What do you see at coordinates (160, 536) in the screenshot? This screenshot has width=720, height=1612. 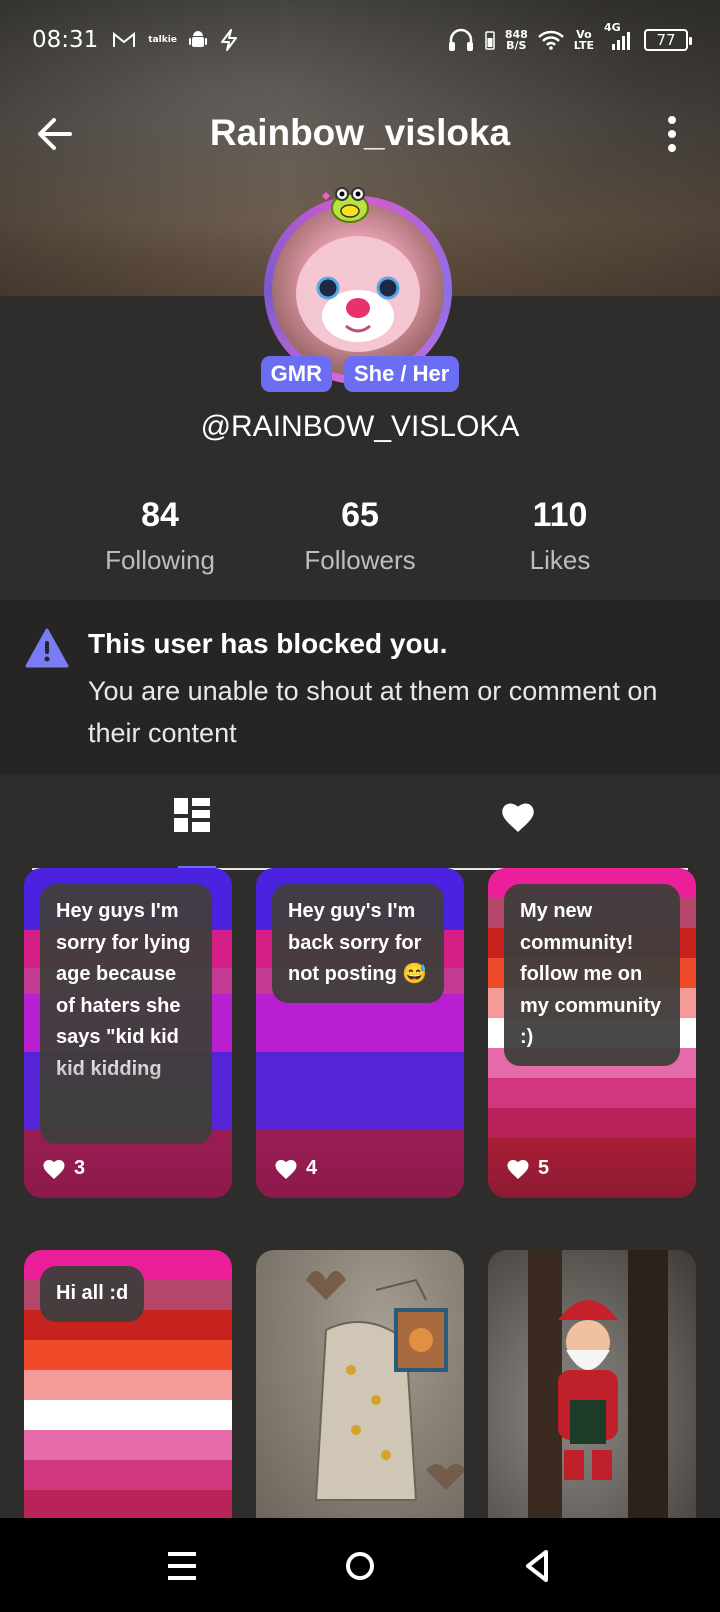 I see `stat-following: 84 Following` at bounding box center [160, 536].